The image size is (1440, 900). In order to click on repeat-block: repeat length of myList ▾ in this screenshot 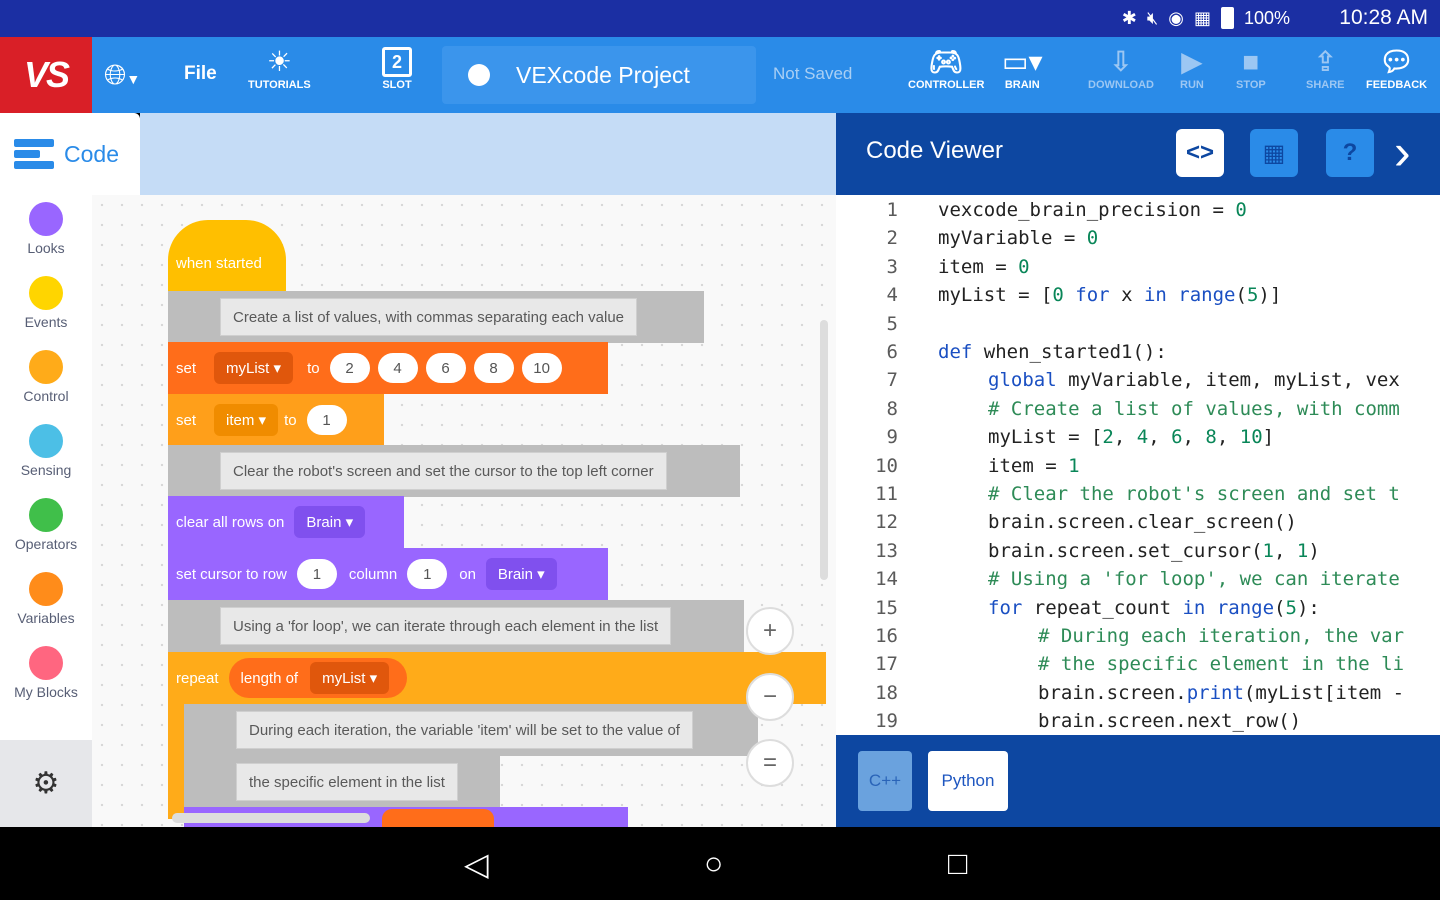, I will do `click(497, 678)`.